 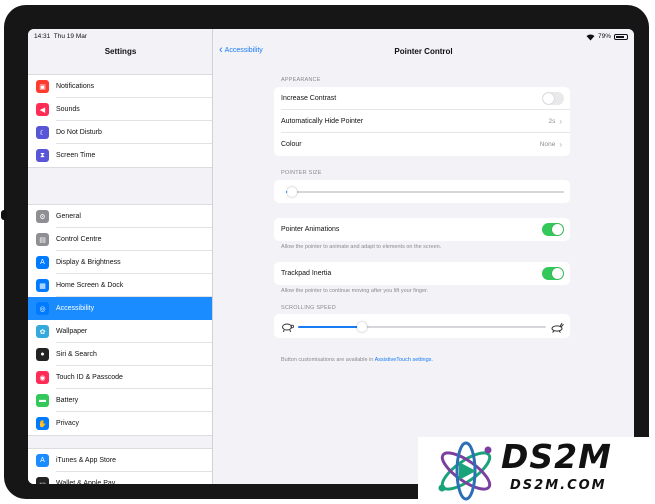 What do you see at coordinates (291, 144) in the screenshot?
I see `colour-label: Colour` at bounding box center [291, 144].